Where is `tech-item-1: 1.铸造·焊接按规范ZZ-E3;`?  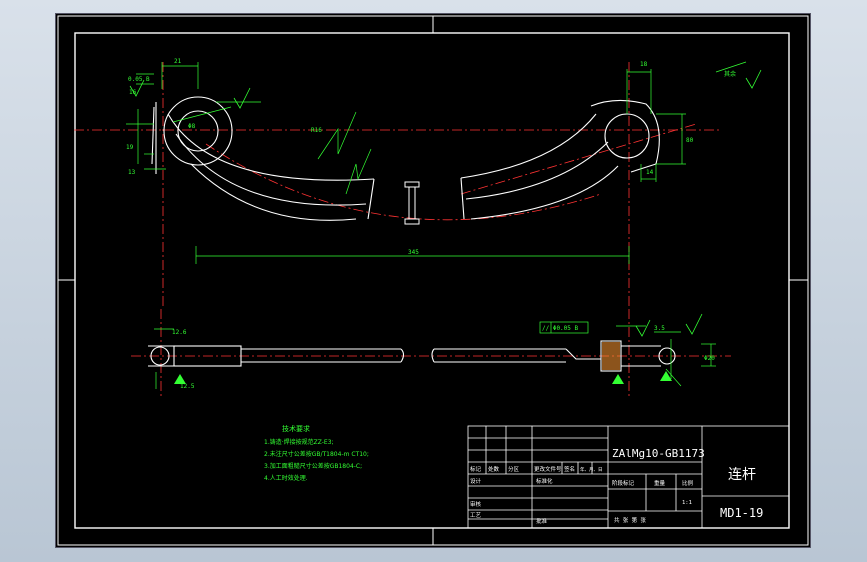
tech-item-1: 1.铸造·焊接按规范ZZ-E3; is located at coordinates (299, 442).